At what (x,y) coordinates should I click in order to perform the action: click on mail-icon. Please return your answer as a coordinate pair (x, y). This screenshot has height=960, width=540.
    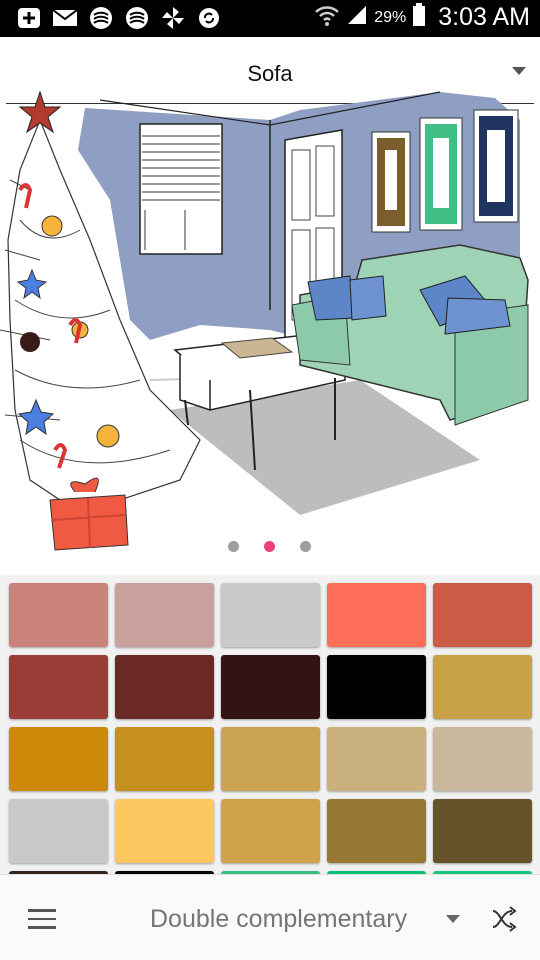
    Looking at the image, I should click on (65, 18).